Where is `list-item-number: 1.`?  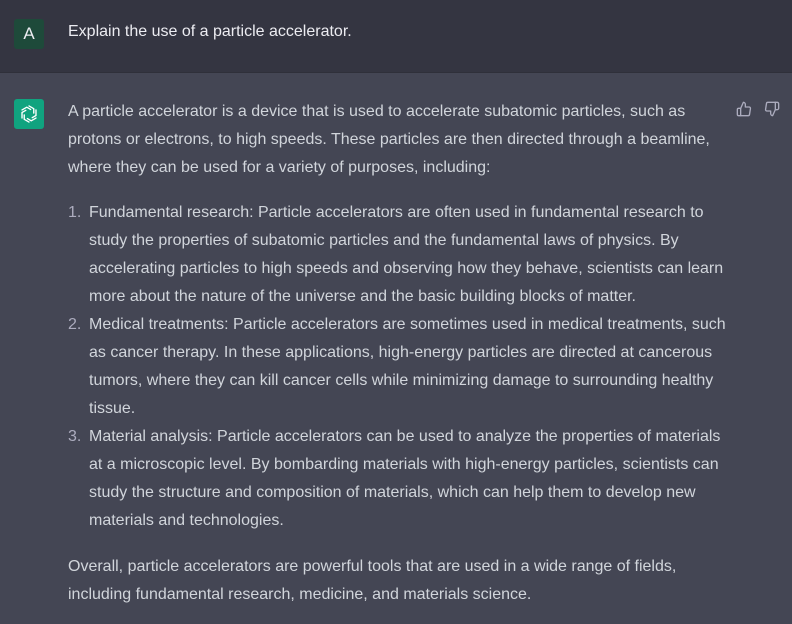
list-item-number: 1. is located at coordinates (75, 212).